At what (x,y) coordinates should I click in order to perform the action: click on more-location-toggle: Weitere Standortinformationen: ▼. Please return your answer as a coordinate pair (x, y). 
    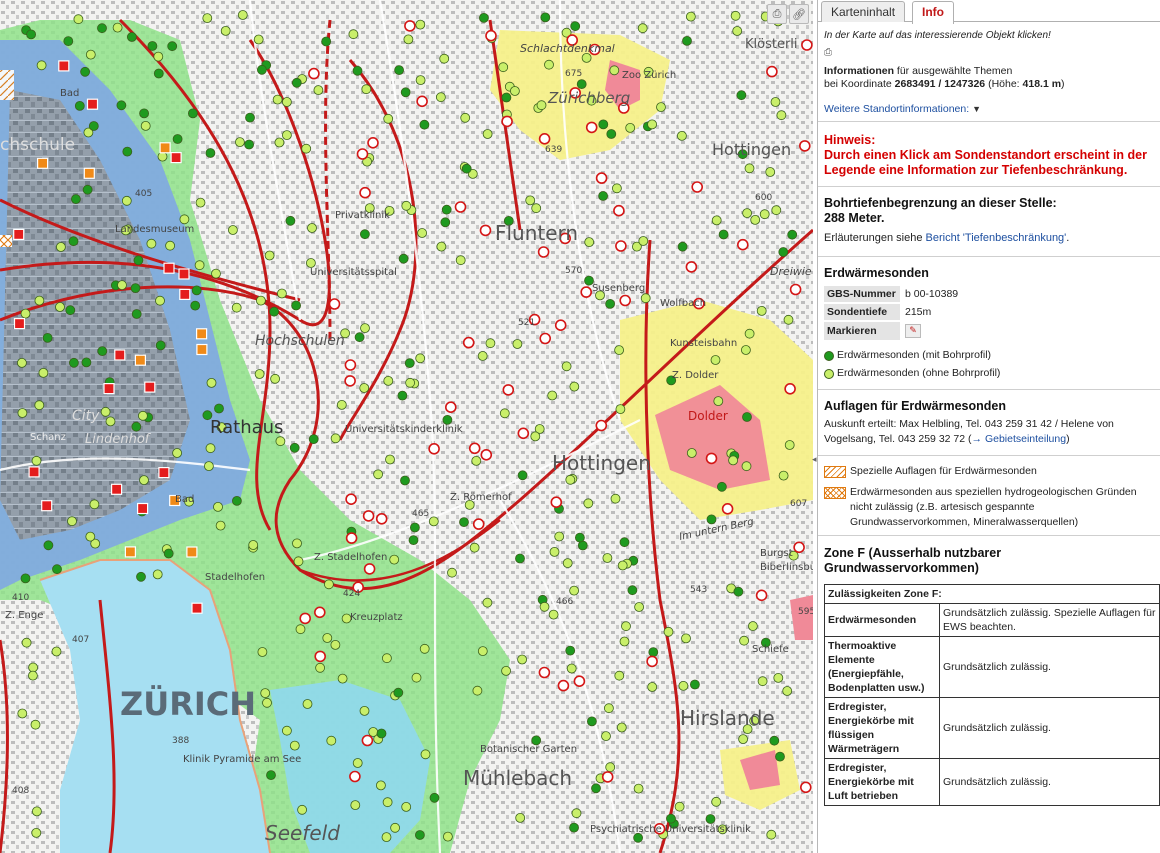
    Looking at the image, I should click on (989, 109).